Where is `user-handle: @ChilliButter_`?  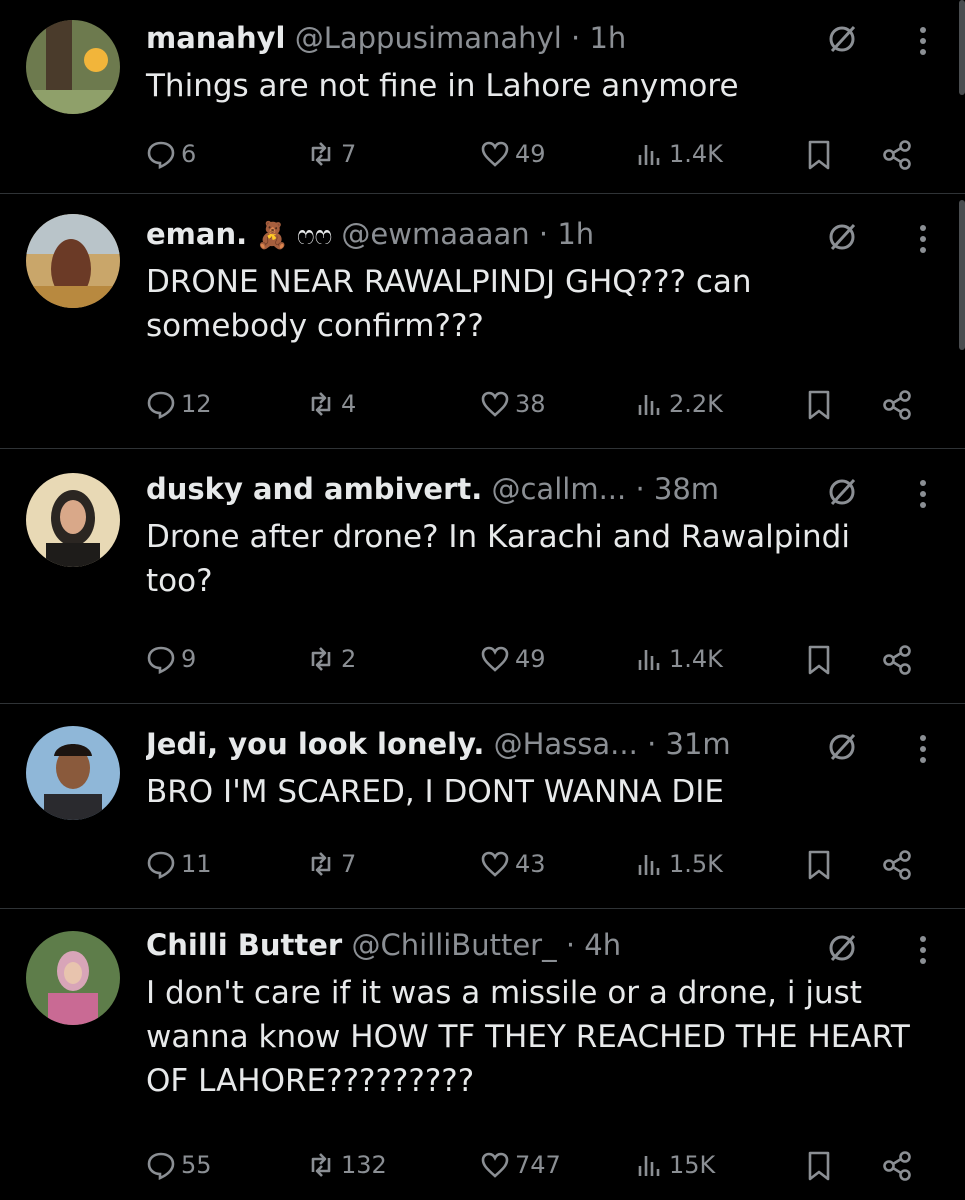 user-handle: @ChilliButter_ is located at coordinates (453, 945).